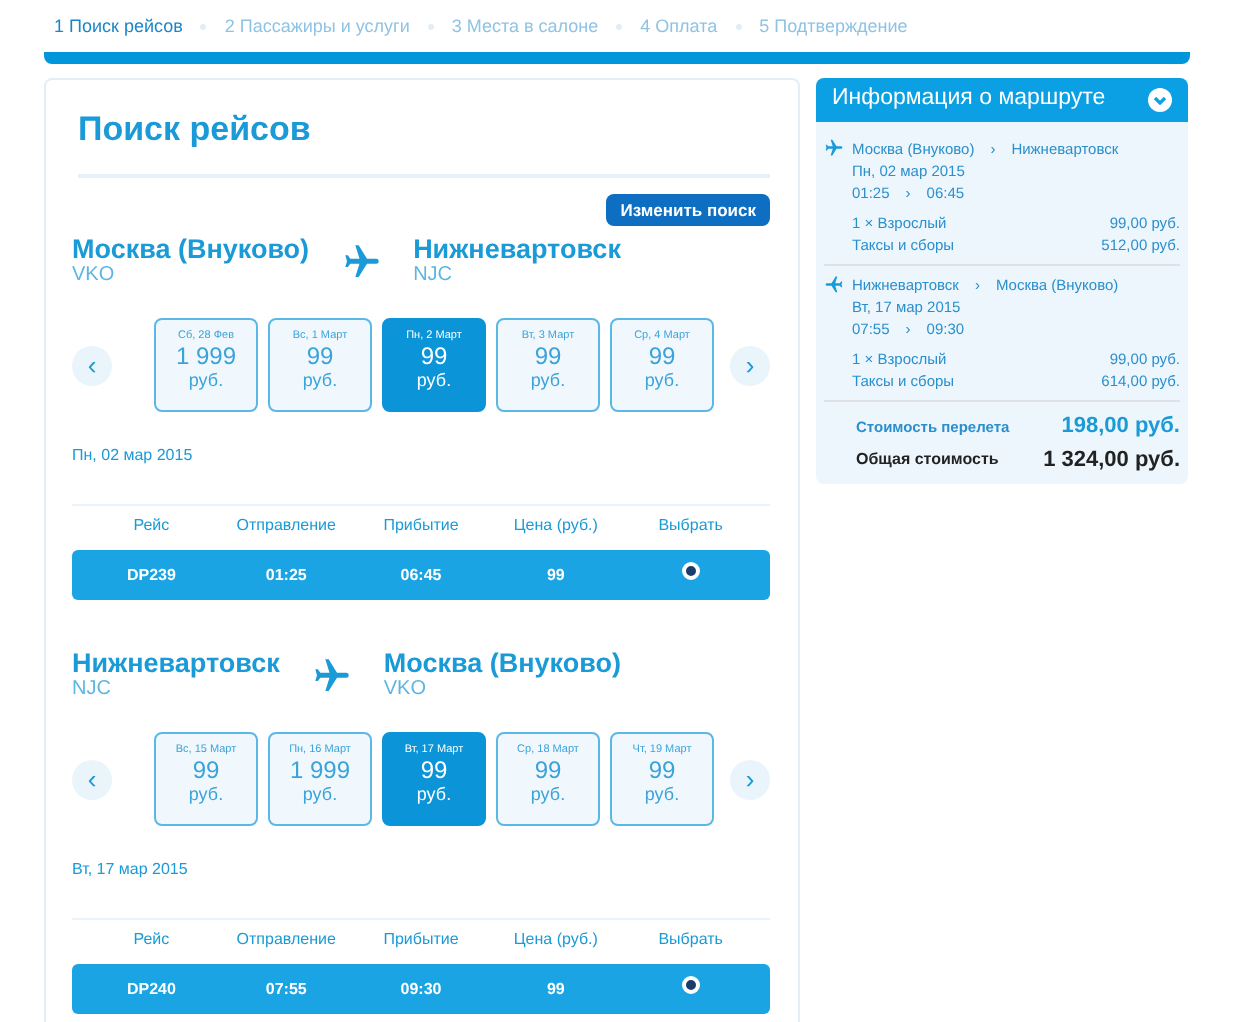 The image size is (1240, 1022). What do you see at coordinates (421, 989) in the screenshot?
I see `flight-row: DP240 07:55 09:30 99` at bounding box center [421, 989].